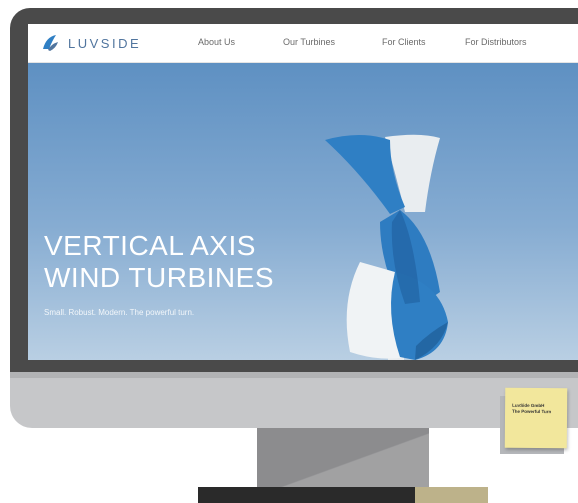 This screenshot has height=503, width=578. What do you see at coordinates (216, 42) in the screenshot?
I see `nav-about-us: About Us` at bounding box center [216, 42].